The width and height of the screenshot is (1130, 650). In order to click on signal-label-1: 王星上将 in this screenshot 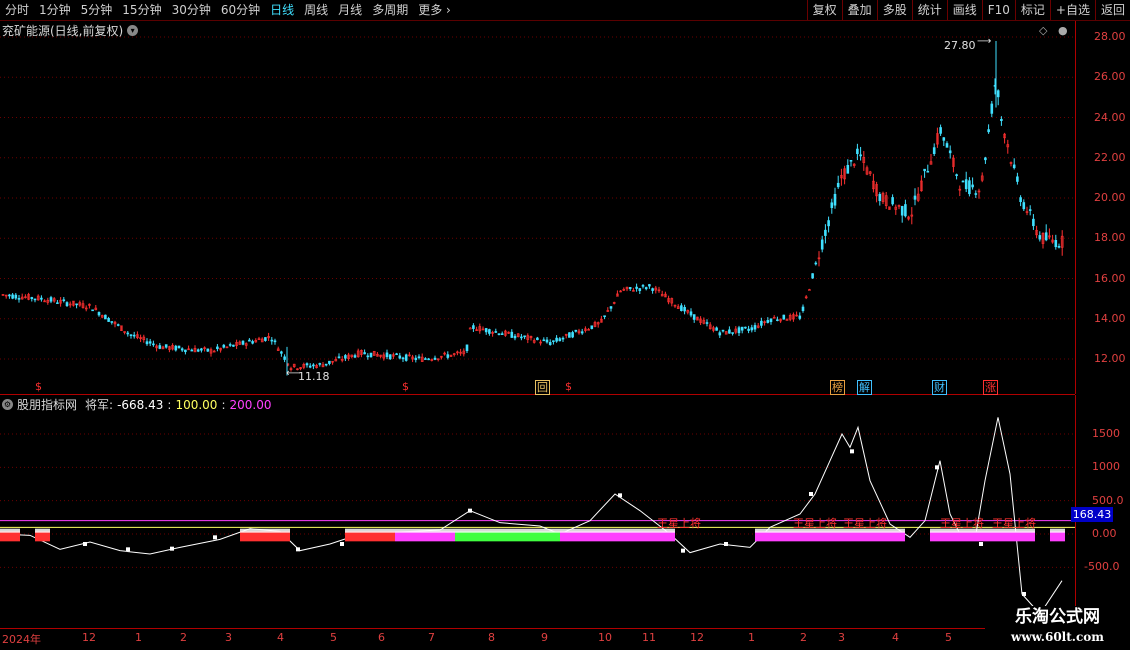, I will do `click(679, 523)`.